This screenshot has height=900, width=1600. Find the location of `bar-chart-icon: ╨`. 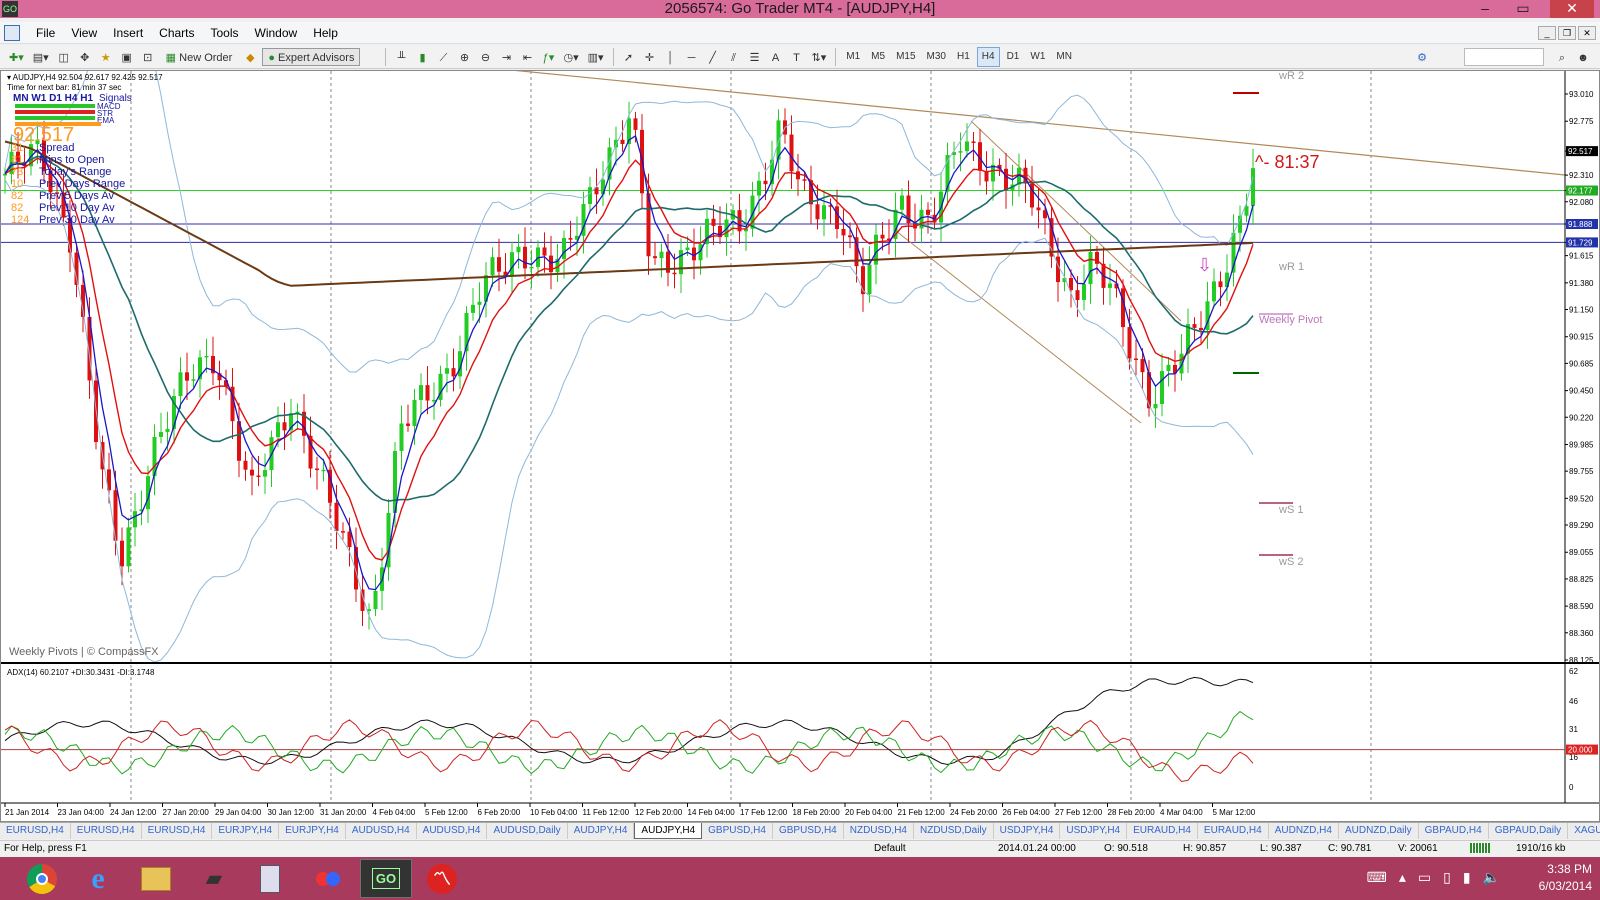

bar-chart-icon: ╨ is located at coordinates (401, 57).